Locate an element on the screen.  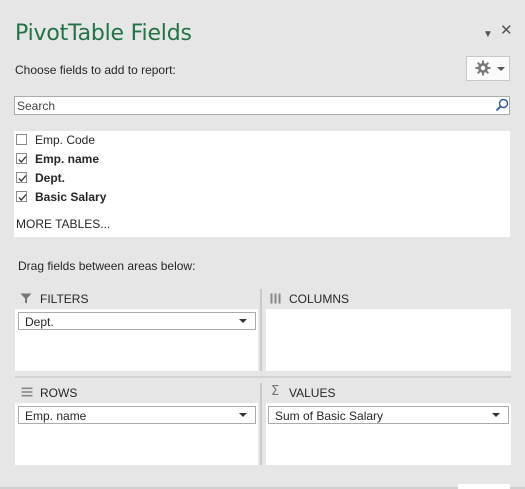
area-splitter-horizontal is located at coordinates (263, 377).